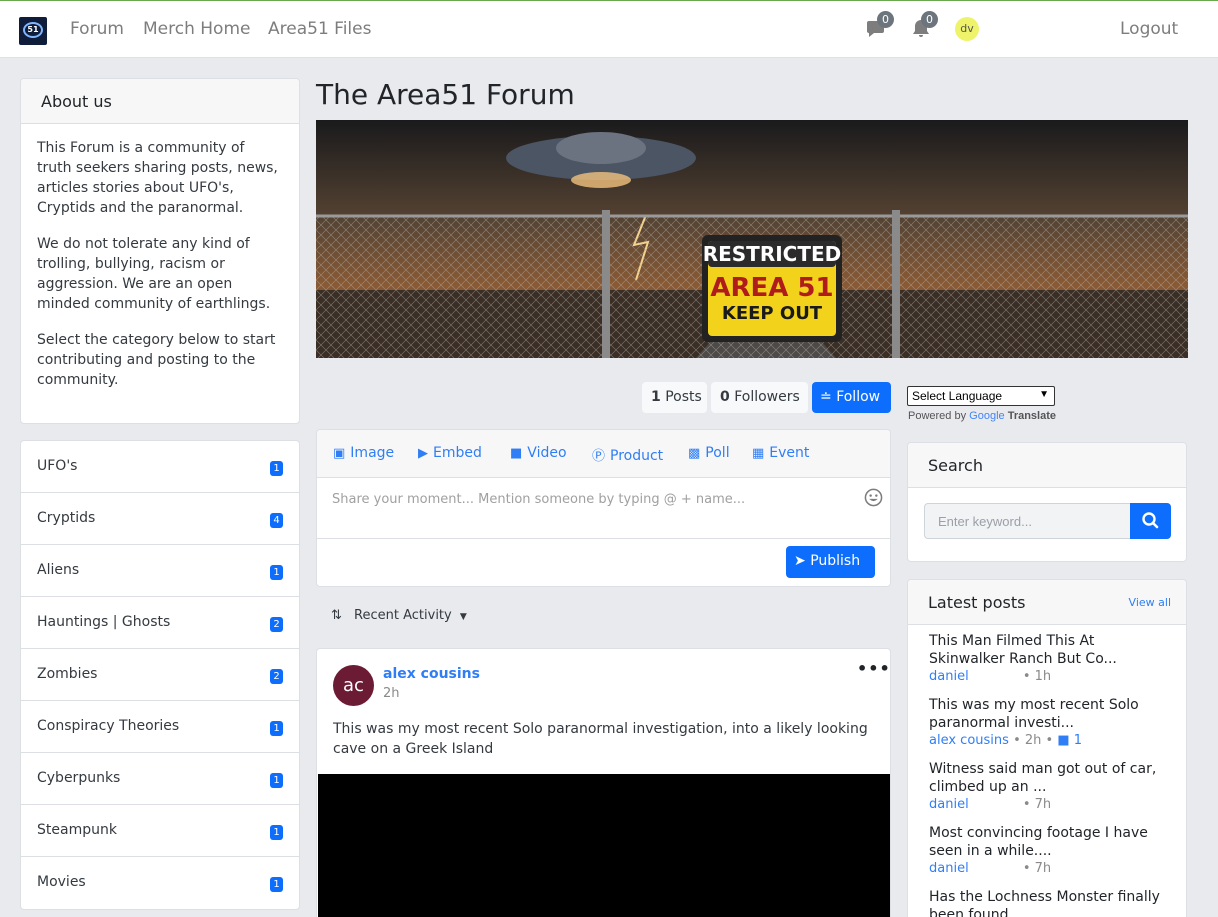  Describe the element at coordinates (873, 668) in the screenshot. I see `post-more-options: •••` at that location.